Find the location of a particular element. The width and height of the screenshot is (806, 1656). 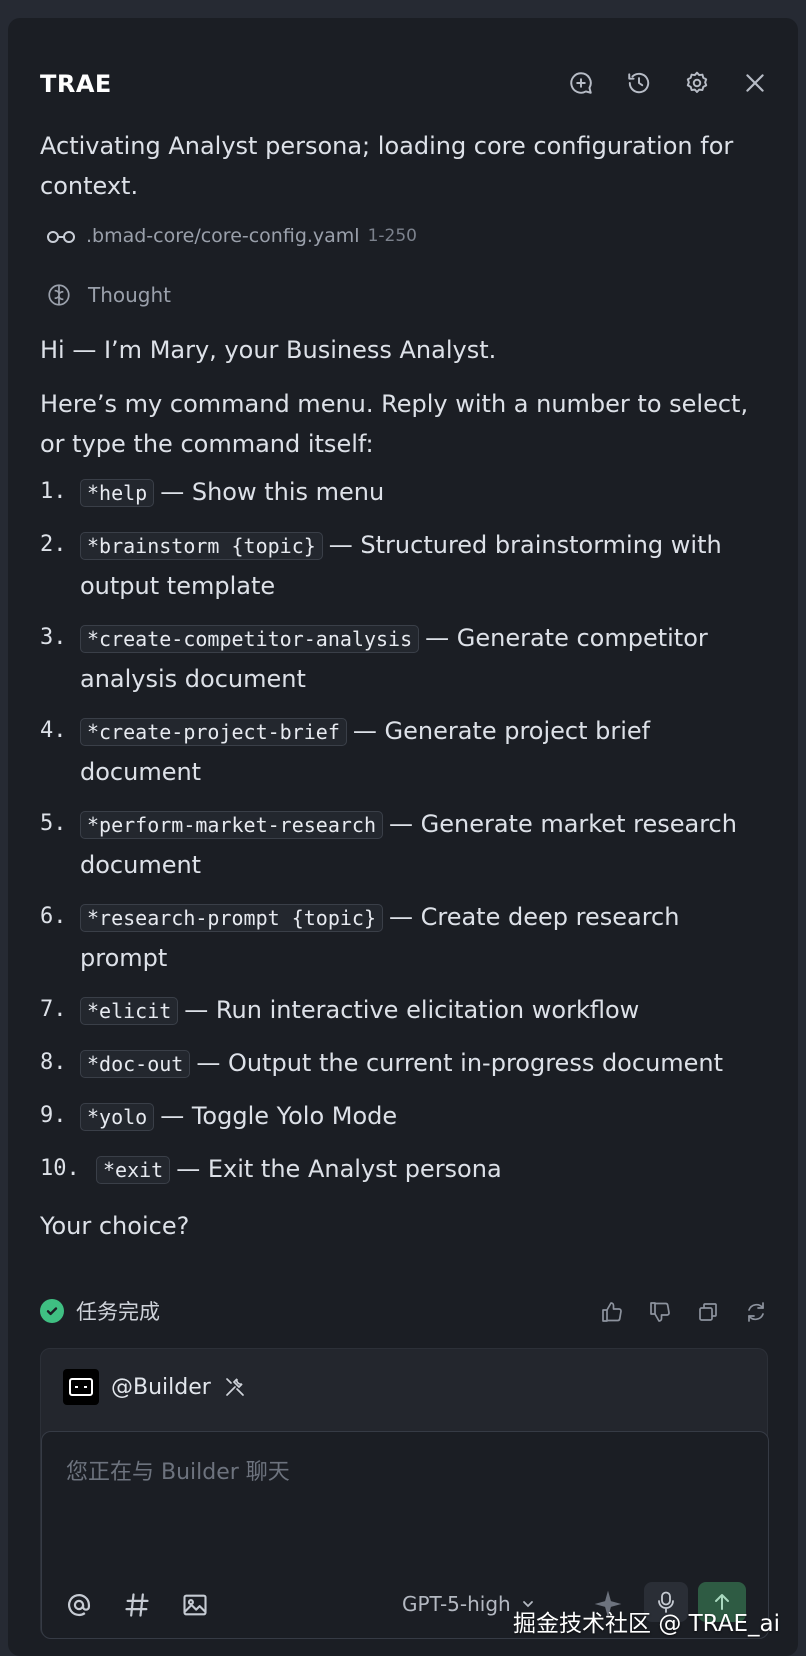

item-number: 7. is located at coordinates (53, 1009).